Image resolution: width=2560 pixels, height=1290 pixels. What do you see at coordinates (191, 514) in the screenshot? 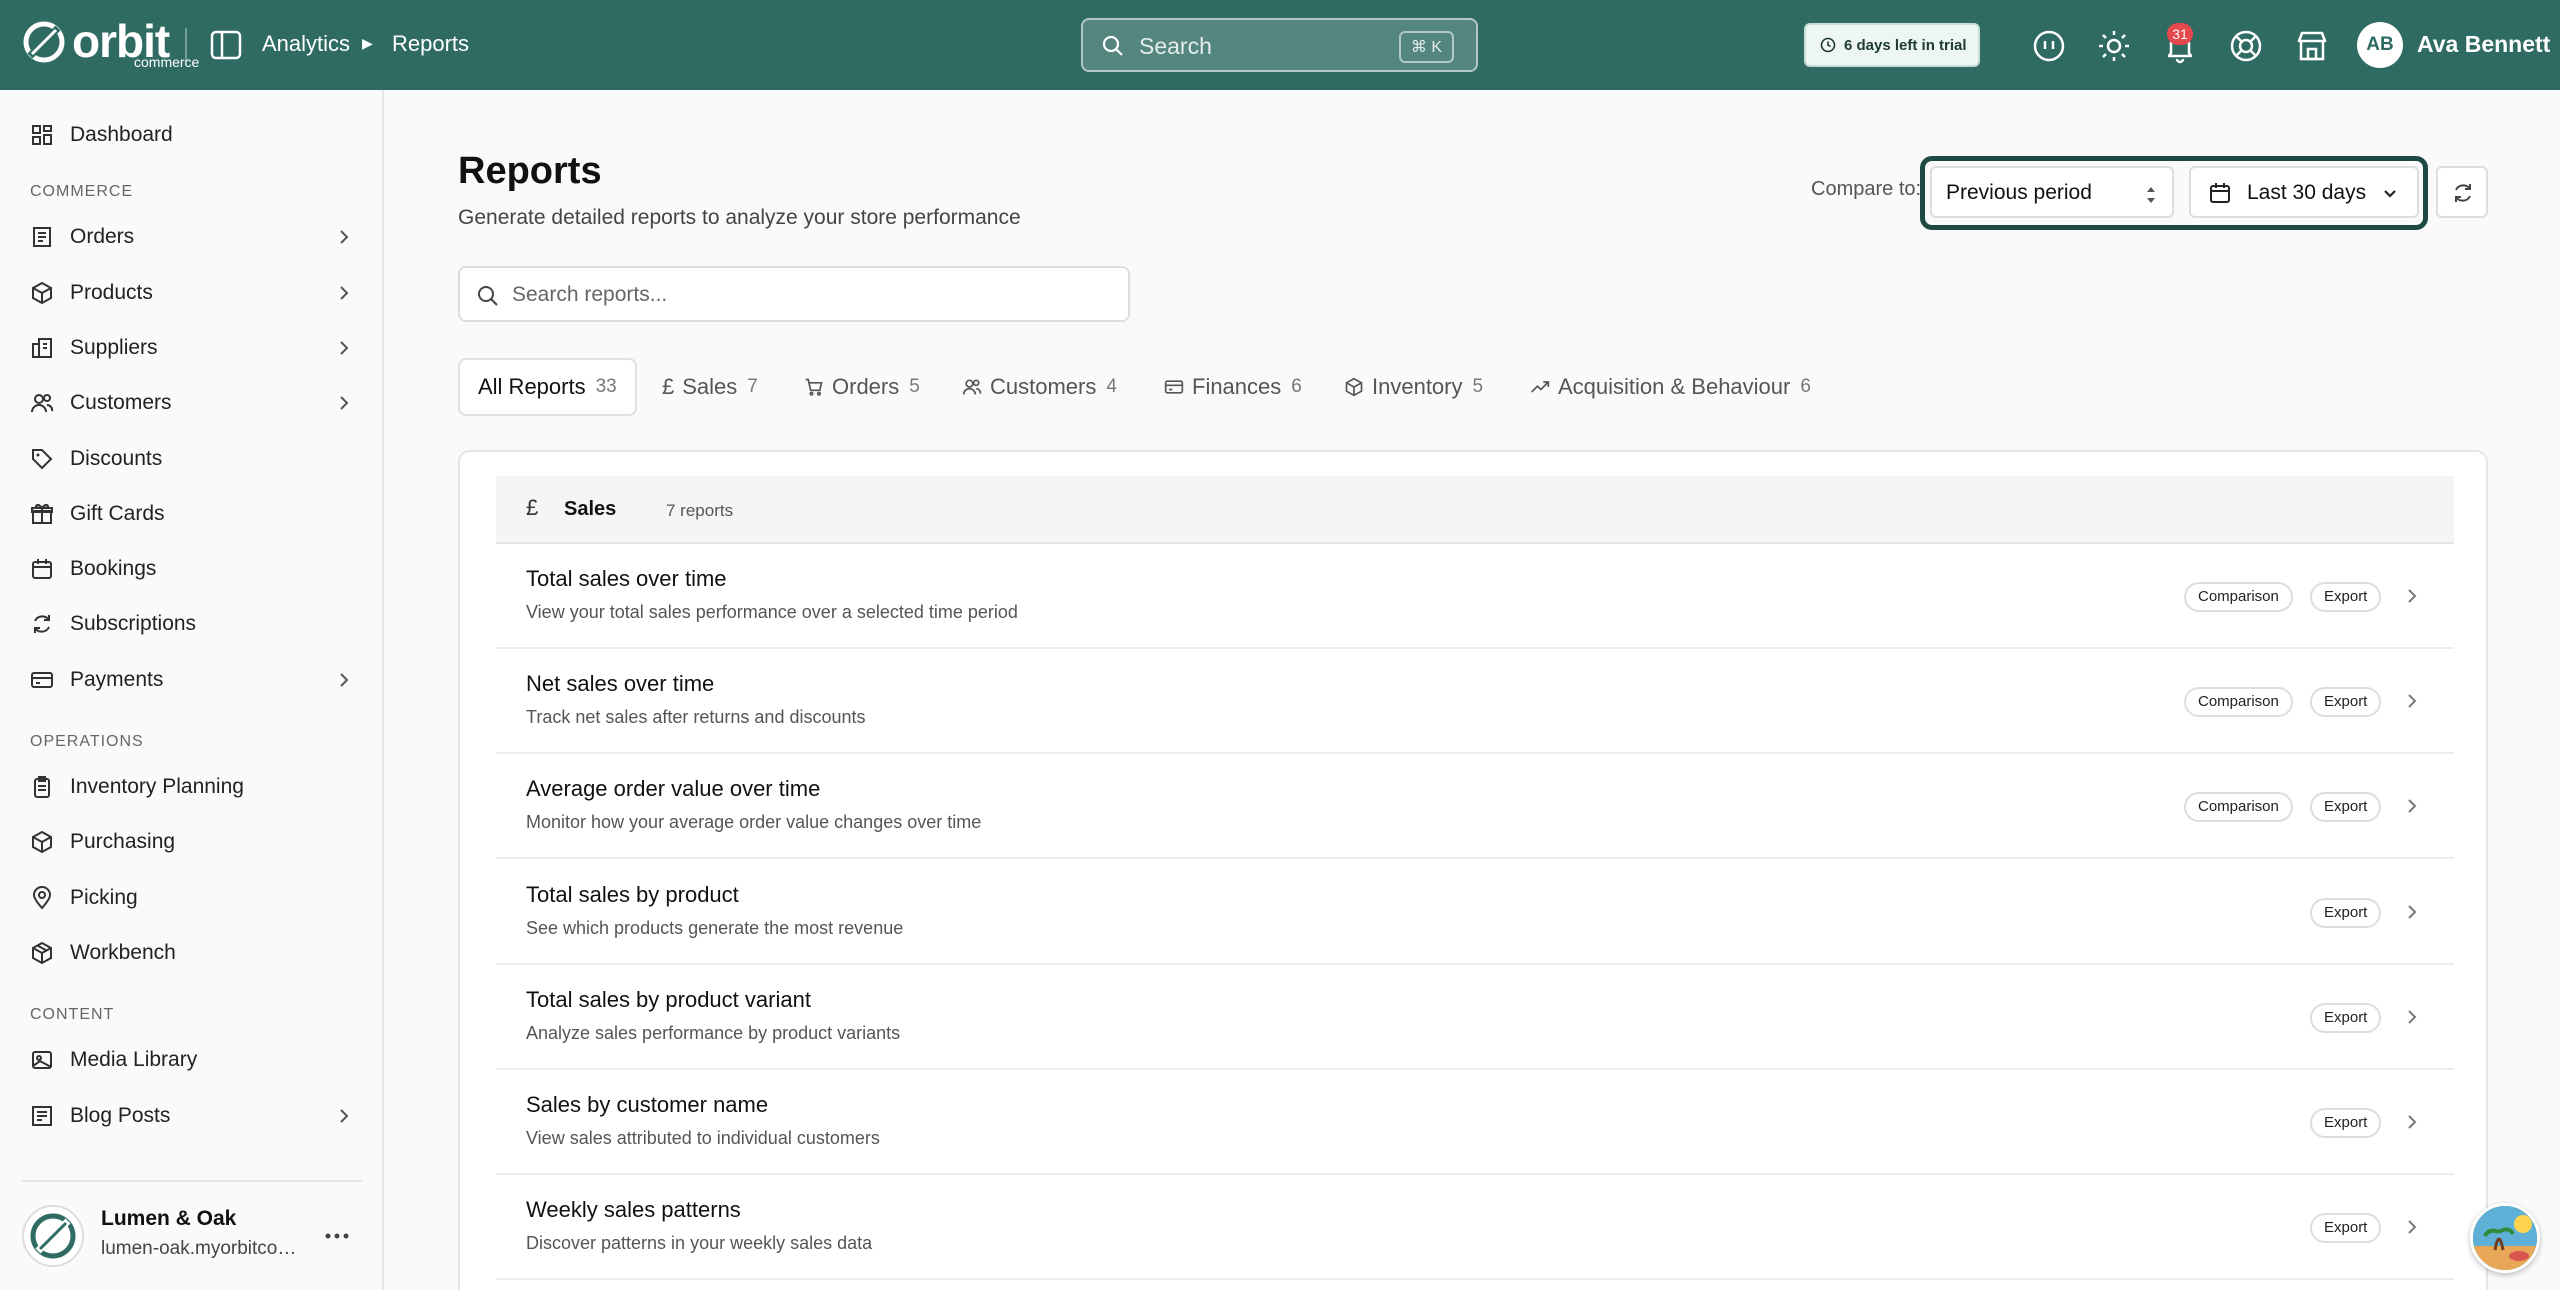
I see `sidebar-item-gift-cards: Gift Cards` at bounding box center [191, 514].